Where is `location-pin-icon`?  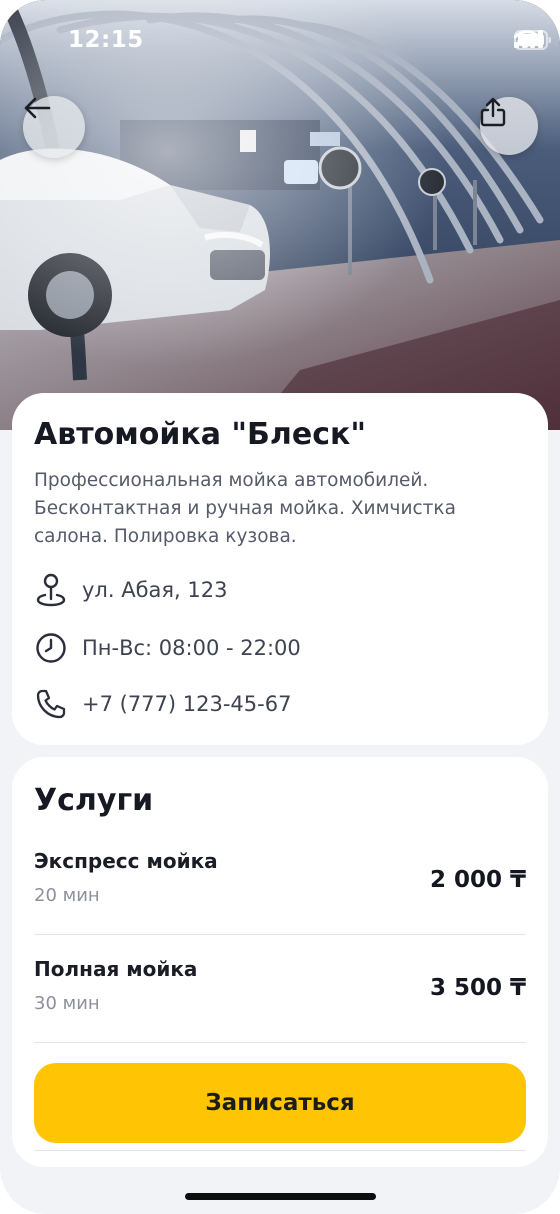 location-pin-icon is located at coordinates (51, 590).